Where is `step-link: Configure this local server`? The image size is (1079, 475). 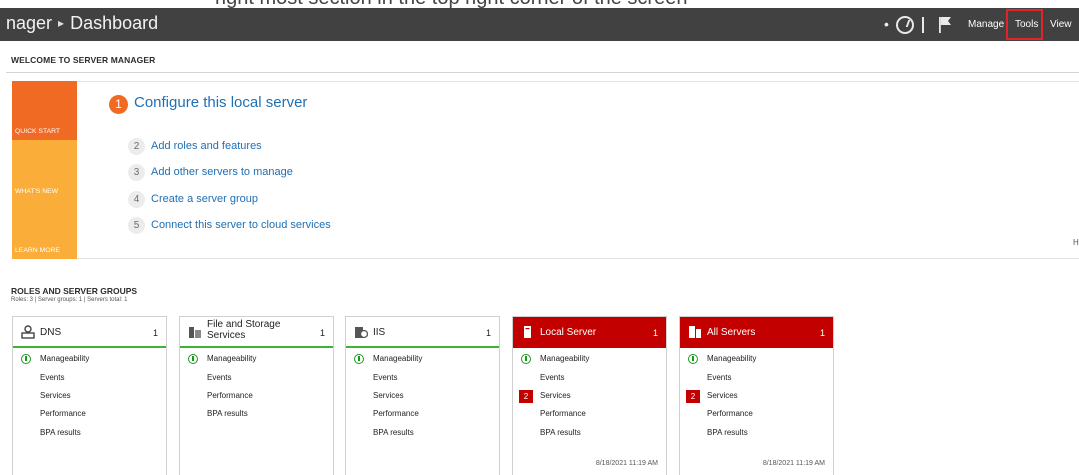 step-link: Configure this local server is located at coordinates (220, 102).